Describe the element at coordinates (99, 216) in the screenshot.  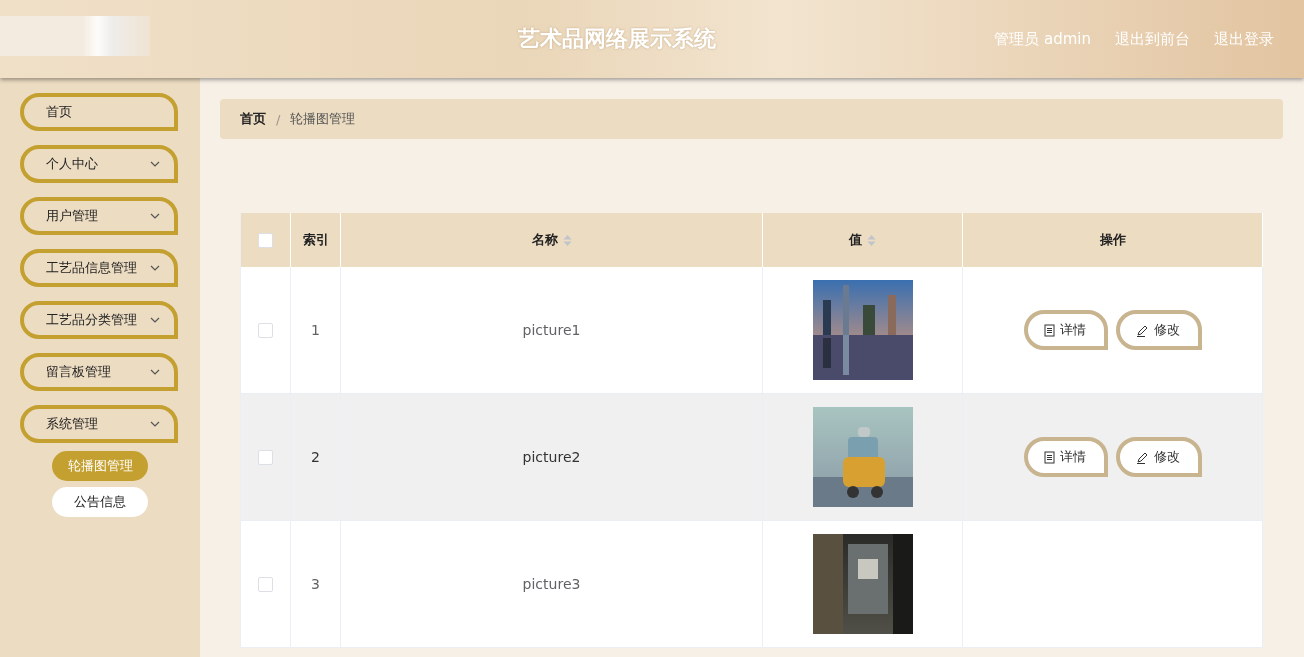
I see `menu-item: 用户管理` at that location.